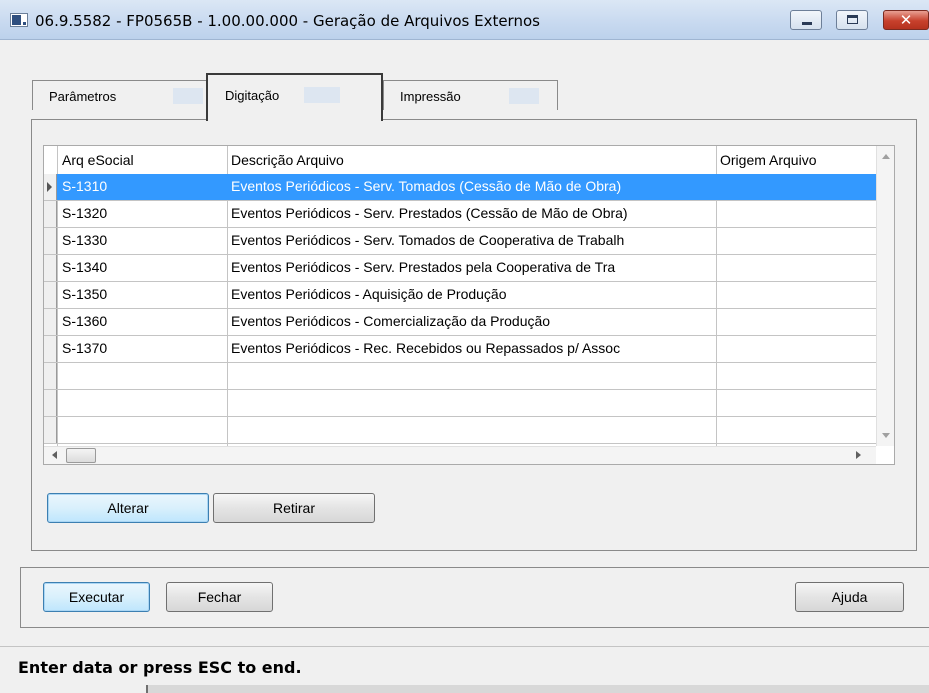  What do you see at coordinates (287, 160) in the screenshot?
I see `column-header-descricao: Descrição Arquivo` at bounding box center [287, 160].